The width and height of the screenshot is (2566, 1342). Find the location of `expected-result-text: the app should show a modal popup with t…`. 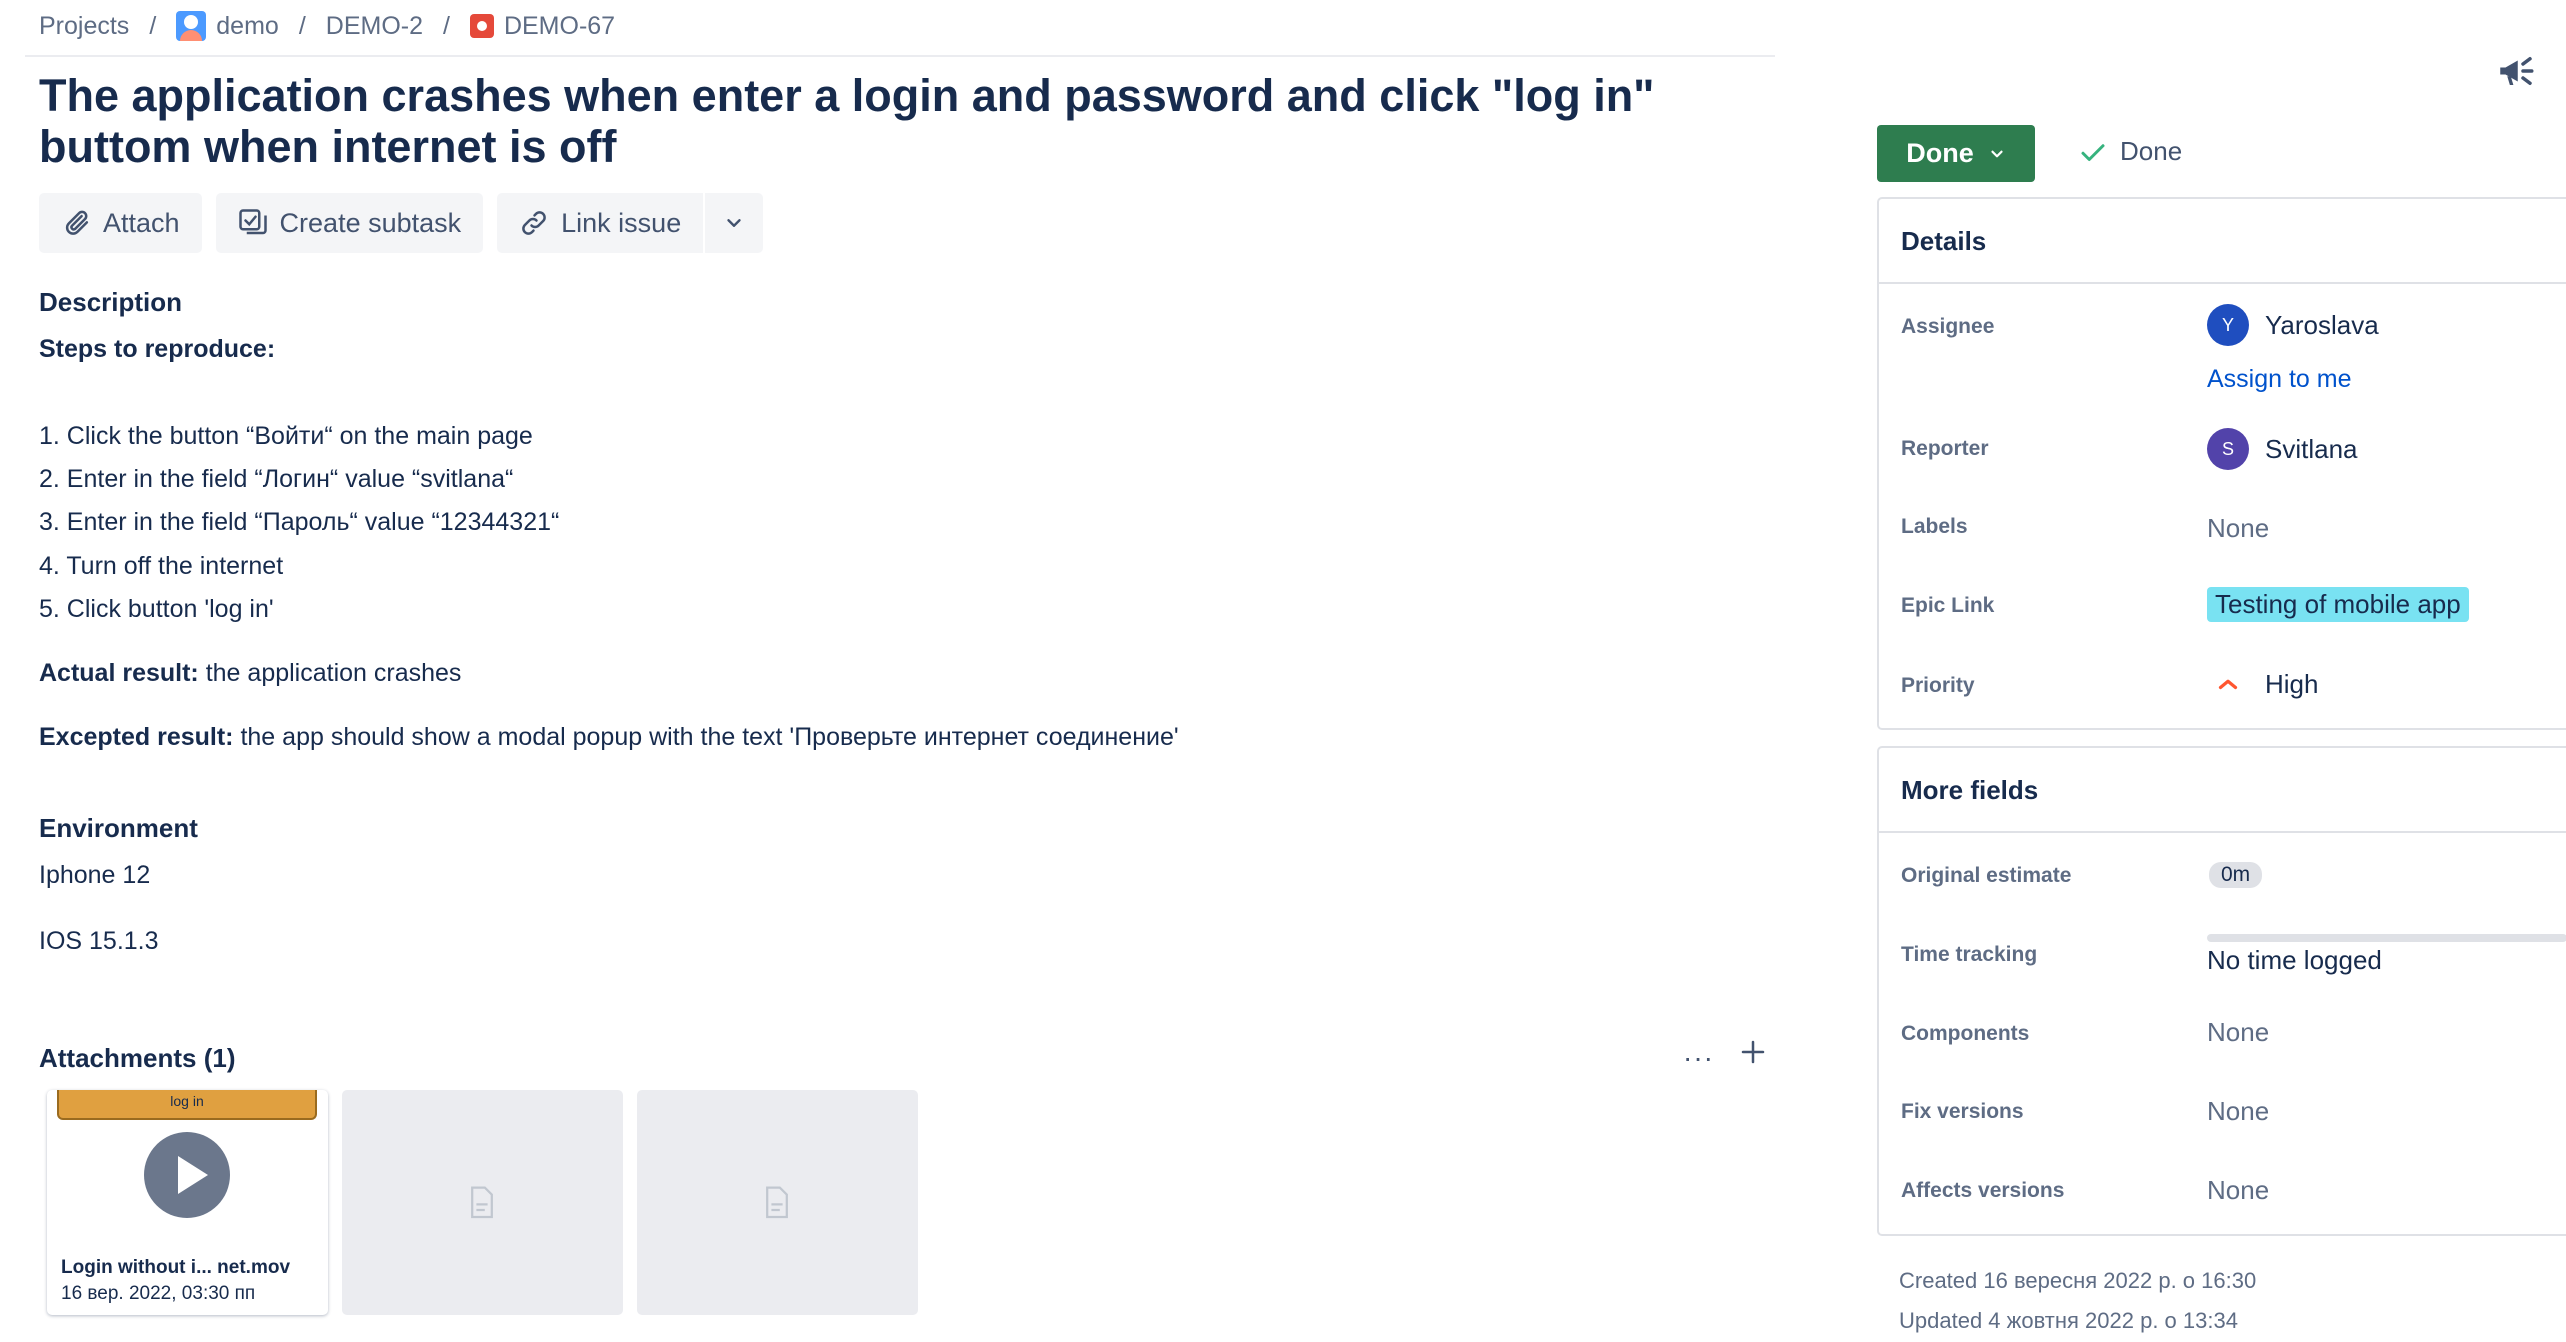

expected-result-text: the app should show a modal popup with t… is located at coordinates (706, 737).